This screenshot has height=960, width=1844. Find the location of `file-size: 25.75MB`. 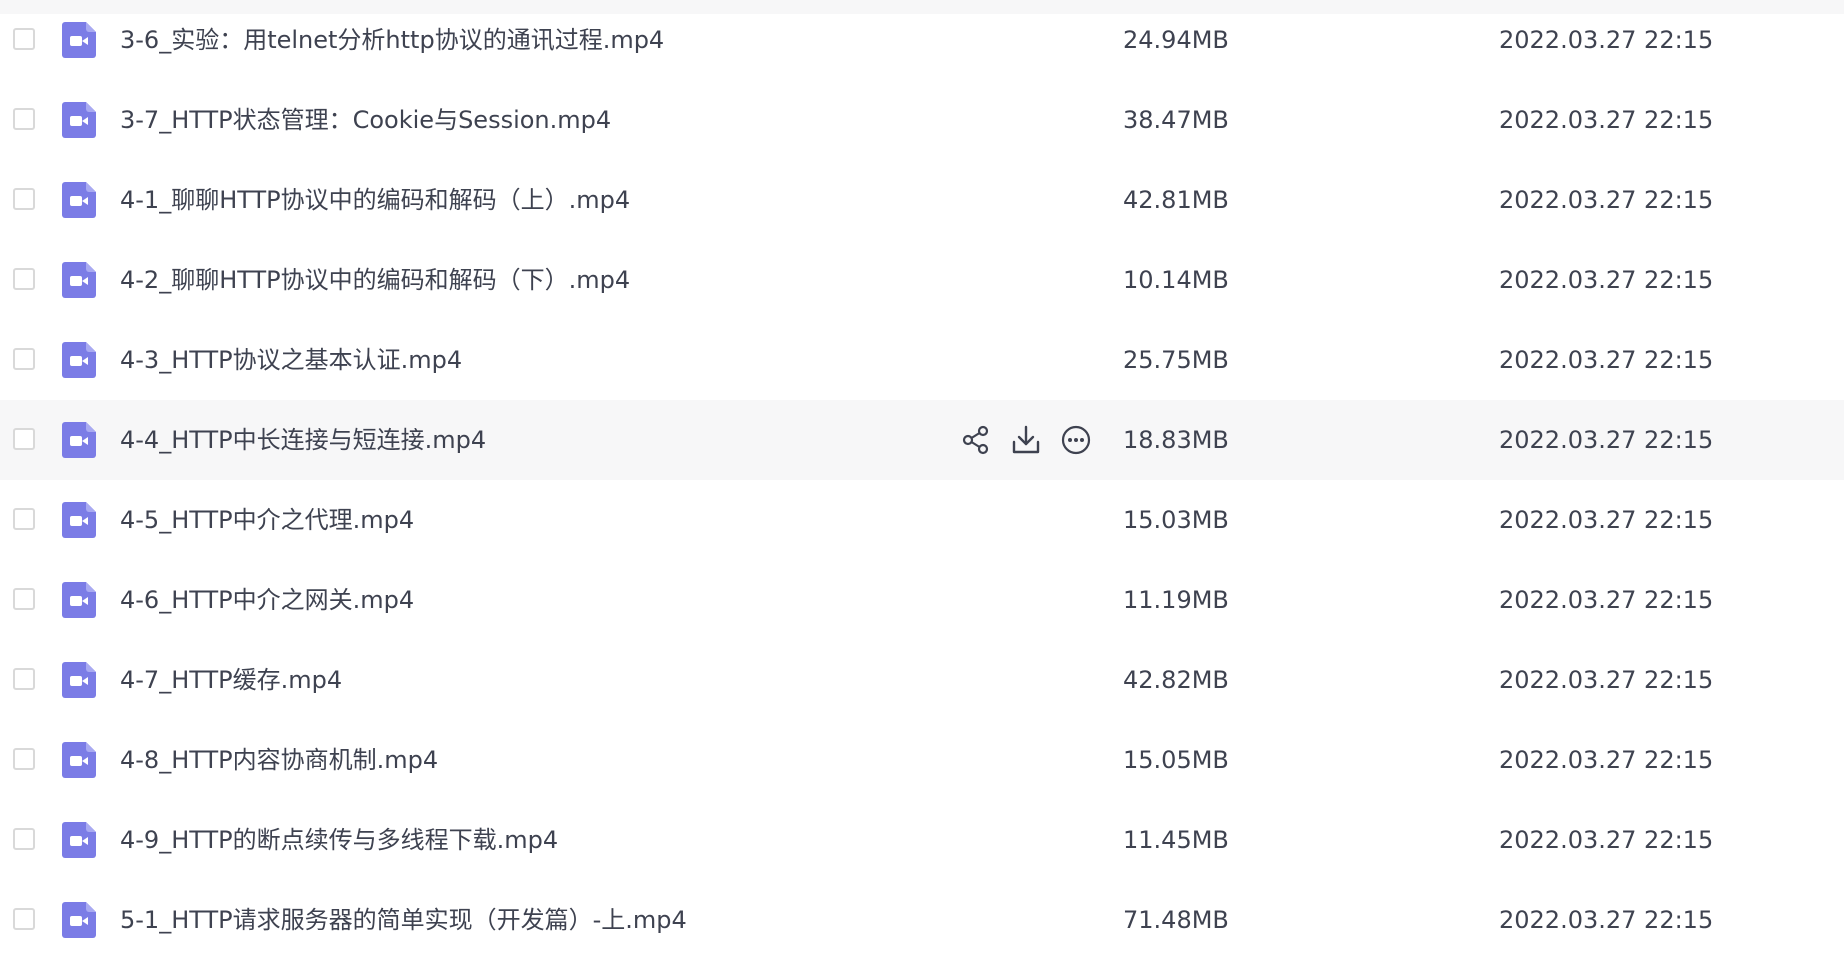

file-size: 25.75MB is located at coordinates (1176, 360).